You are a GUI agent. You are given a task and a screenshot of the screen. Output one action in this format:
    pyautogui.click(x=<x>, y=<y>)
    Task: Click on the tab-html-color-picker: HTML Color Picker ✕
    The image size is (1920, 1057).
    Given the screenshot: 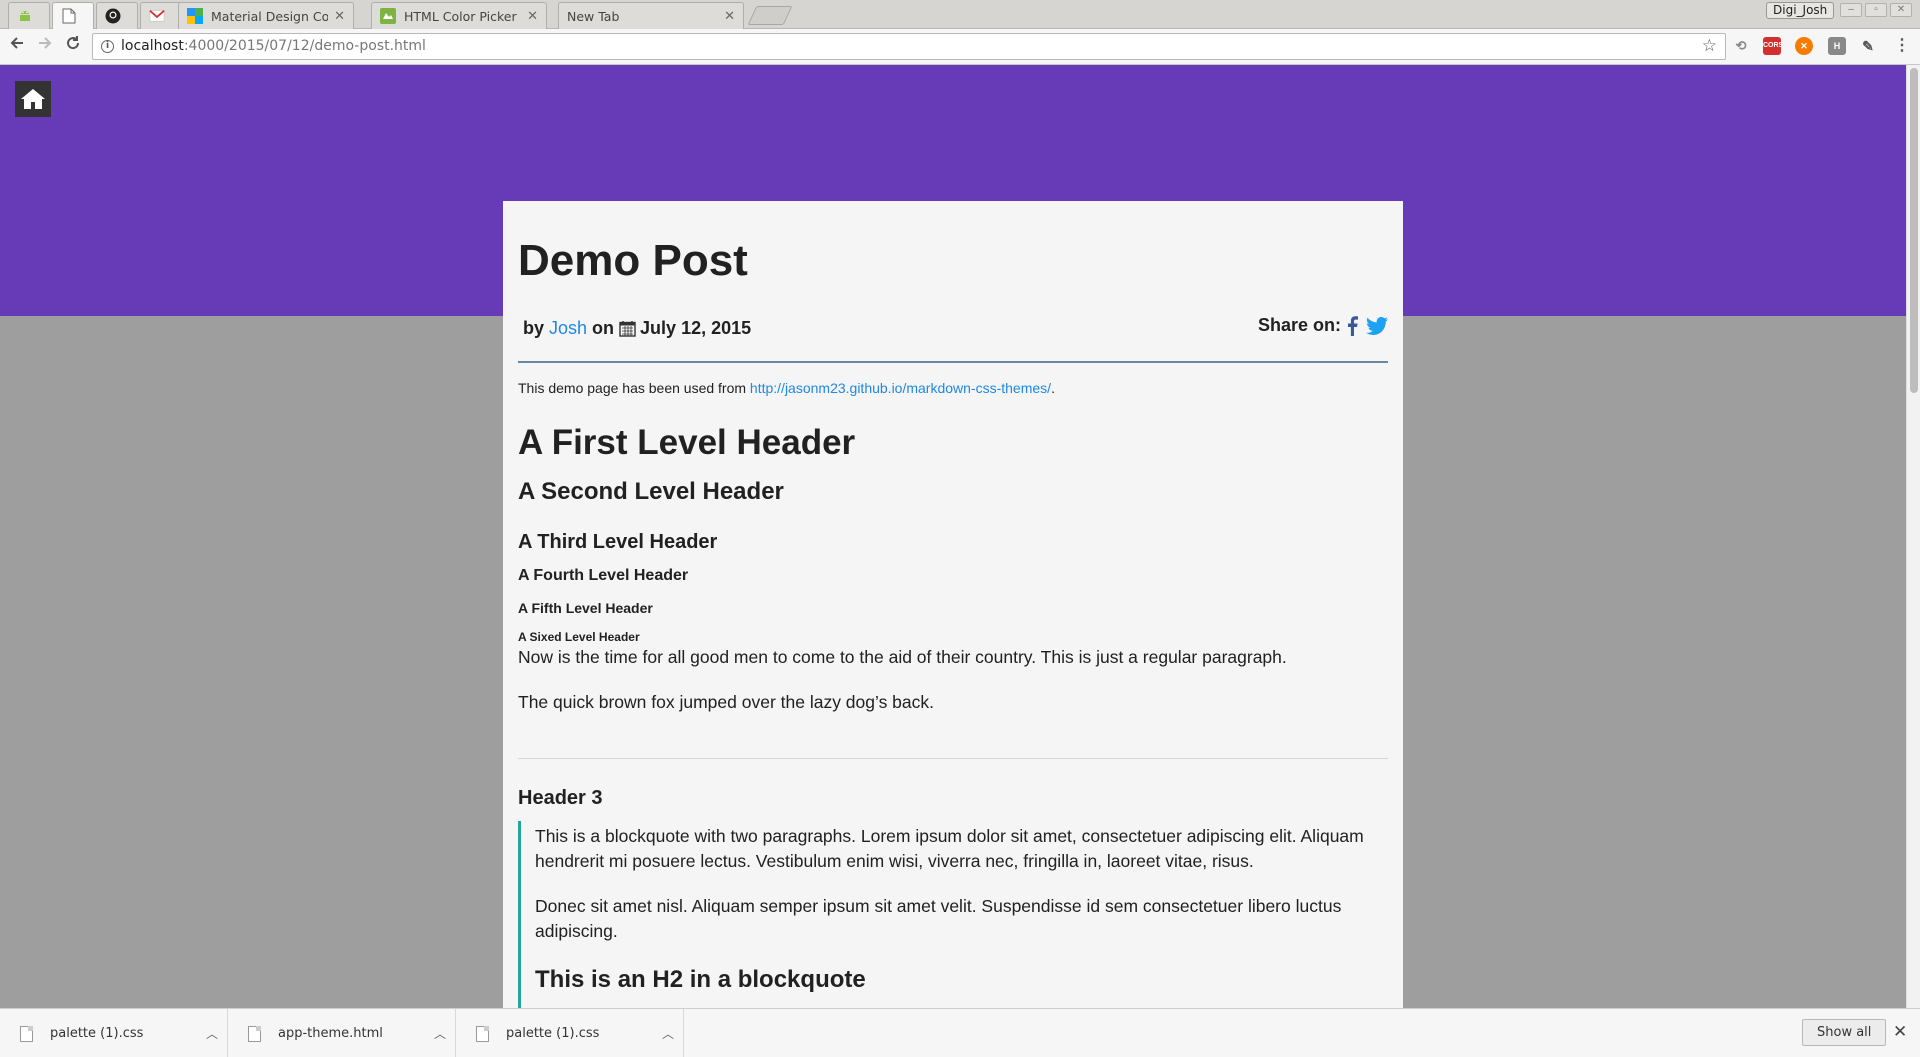 What is the action you would take?
    pyautogui.click(x=459, y=15)
    